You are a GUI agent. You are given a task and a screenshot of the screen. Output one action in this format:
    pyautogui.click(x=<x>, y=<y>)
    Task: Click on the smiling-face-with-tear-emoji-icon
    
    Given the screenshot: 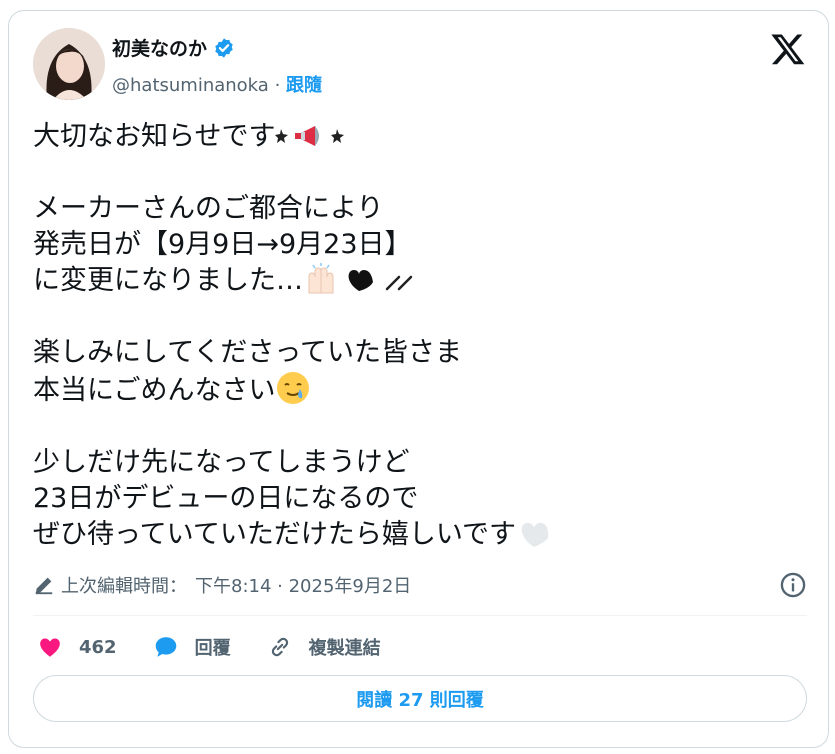 What is the action you would take?
    pyautogui.click(x=293, y=388)
    